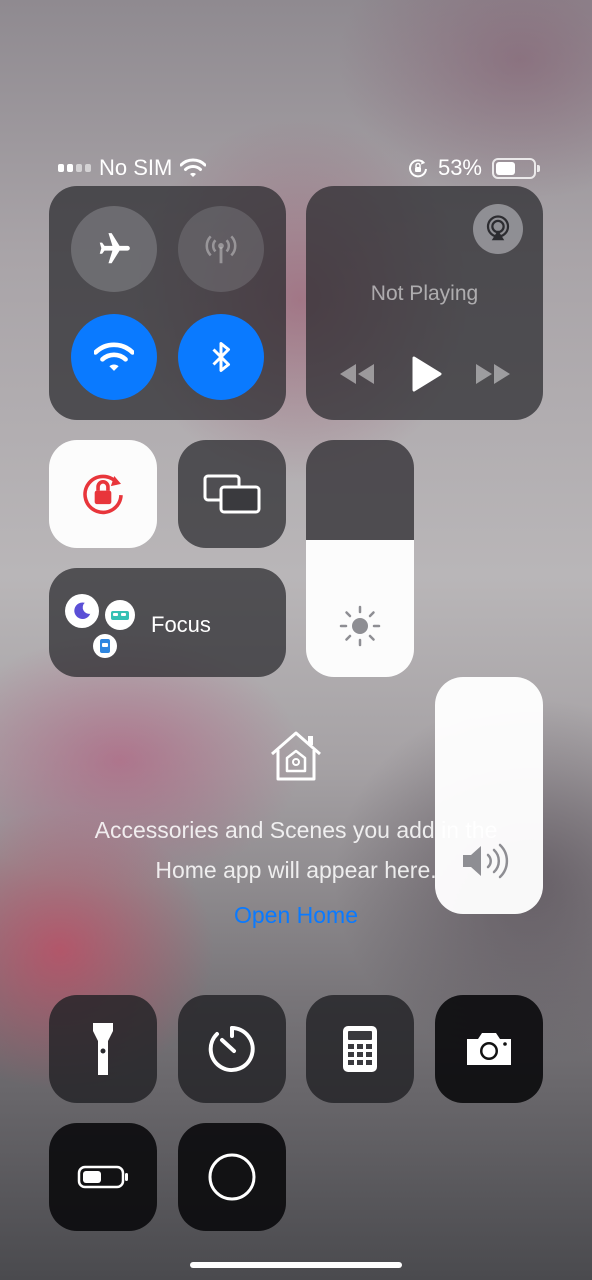 The width and height of the screenshot is (592, 1280). I want to click on status-bar: No SIM 53%, so click(299, 168).